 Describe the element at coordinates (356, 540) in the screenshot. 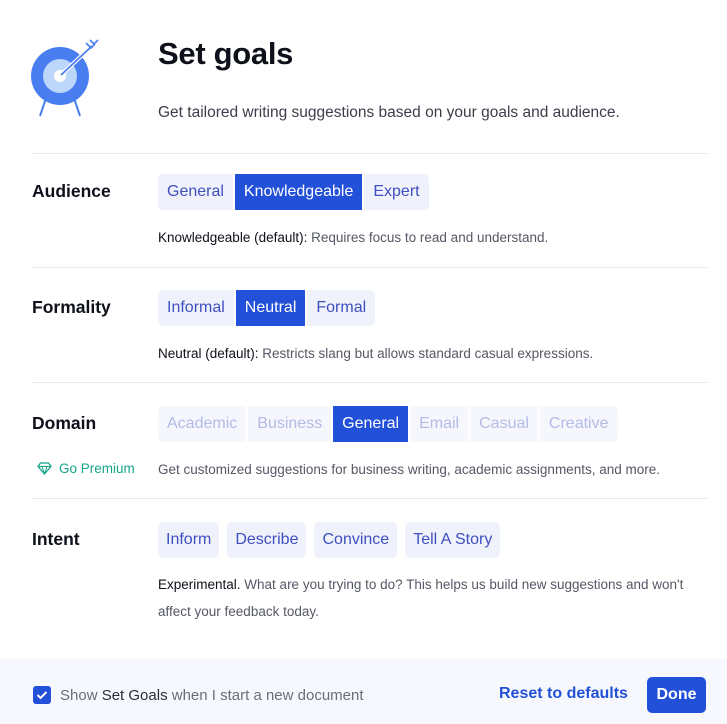

I see `intent-option-convince: Convince` at that location.